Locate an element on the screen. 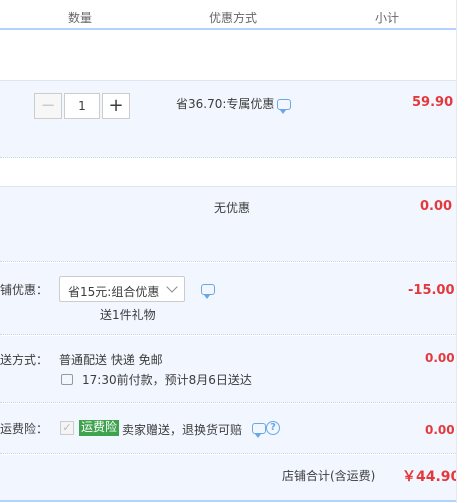 This screenshot has width=467, height=503. quantity-stepper: − 1 + is located at coordinates (70, 106).